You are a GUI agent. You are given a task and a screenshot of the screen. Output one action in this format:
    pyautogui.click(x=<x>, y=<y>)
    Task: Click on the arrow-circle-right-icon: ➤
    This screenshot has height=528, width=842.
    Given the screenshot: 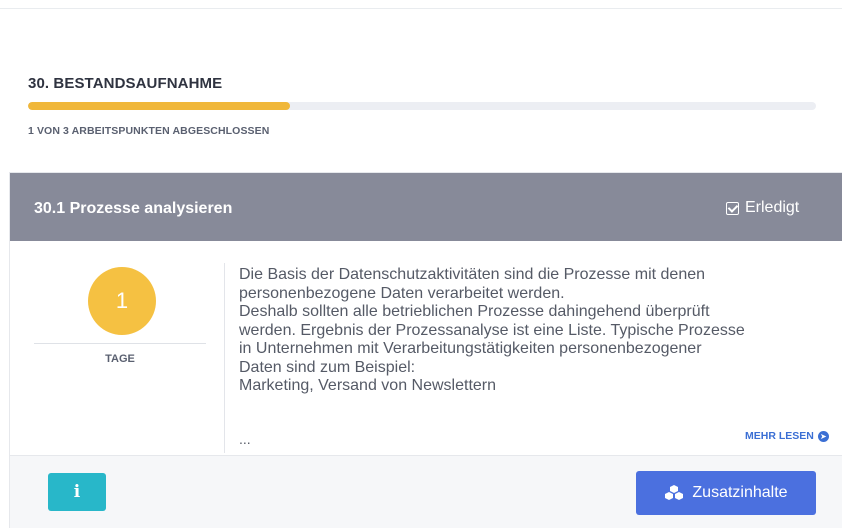 What is the action you would take?
    pyautogui.click(x=823, y=436)
    